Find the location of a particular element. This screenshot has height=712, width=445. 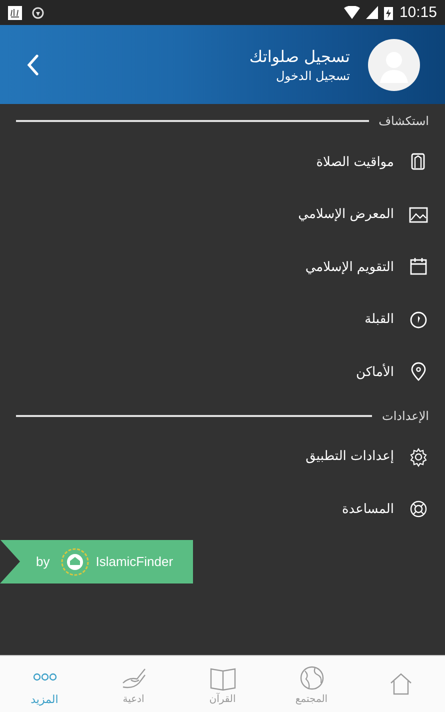

menu-item: التقويم الإسلامي is located at coordinates (349, 267).